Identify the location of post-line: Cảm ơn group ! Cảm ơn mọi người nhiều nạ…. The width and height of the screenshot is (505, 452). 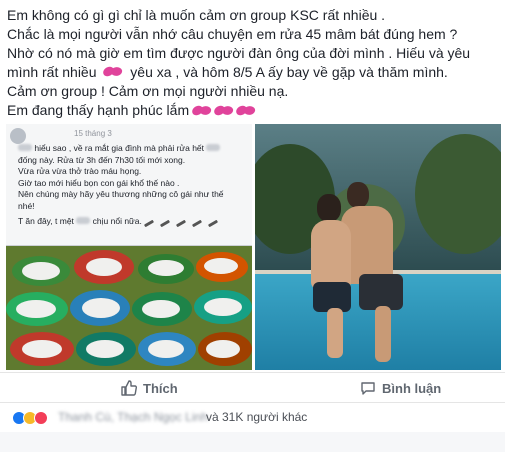
(148, 91).